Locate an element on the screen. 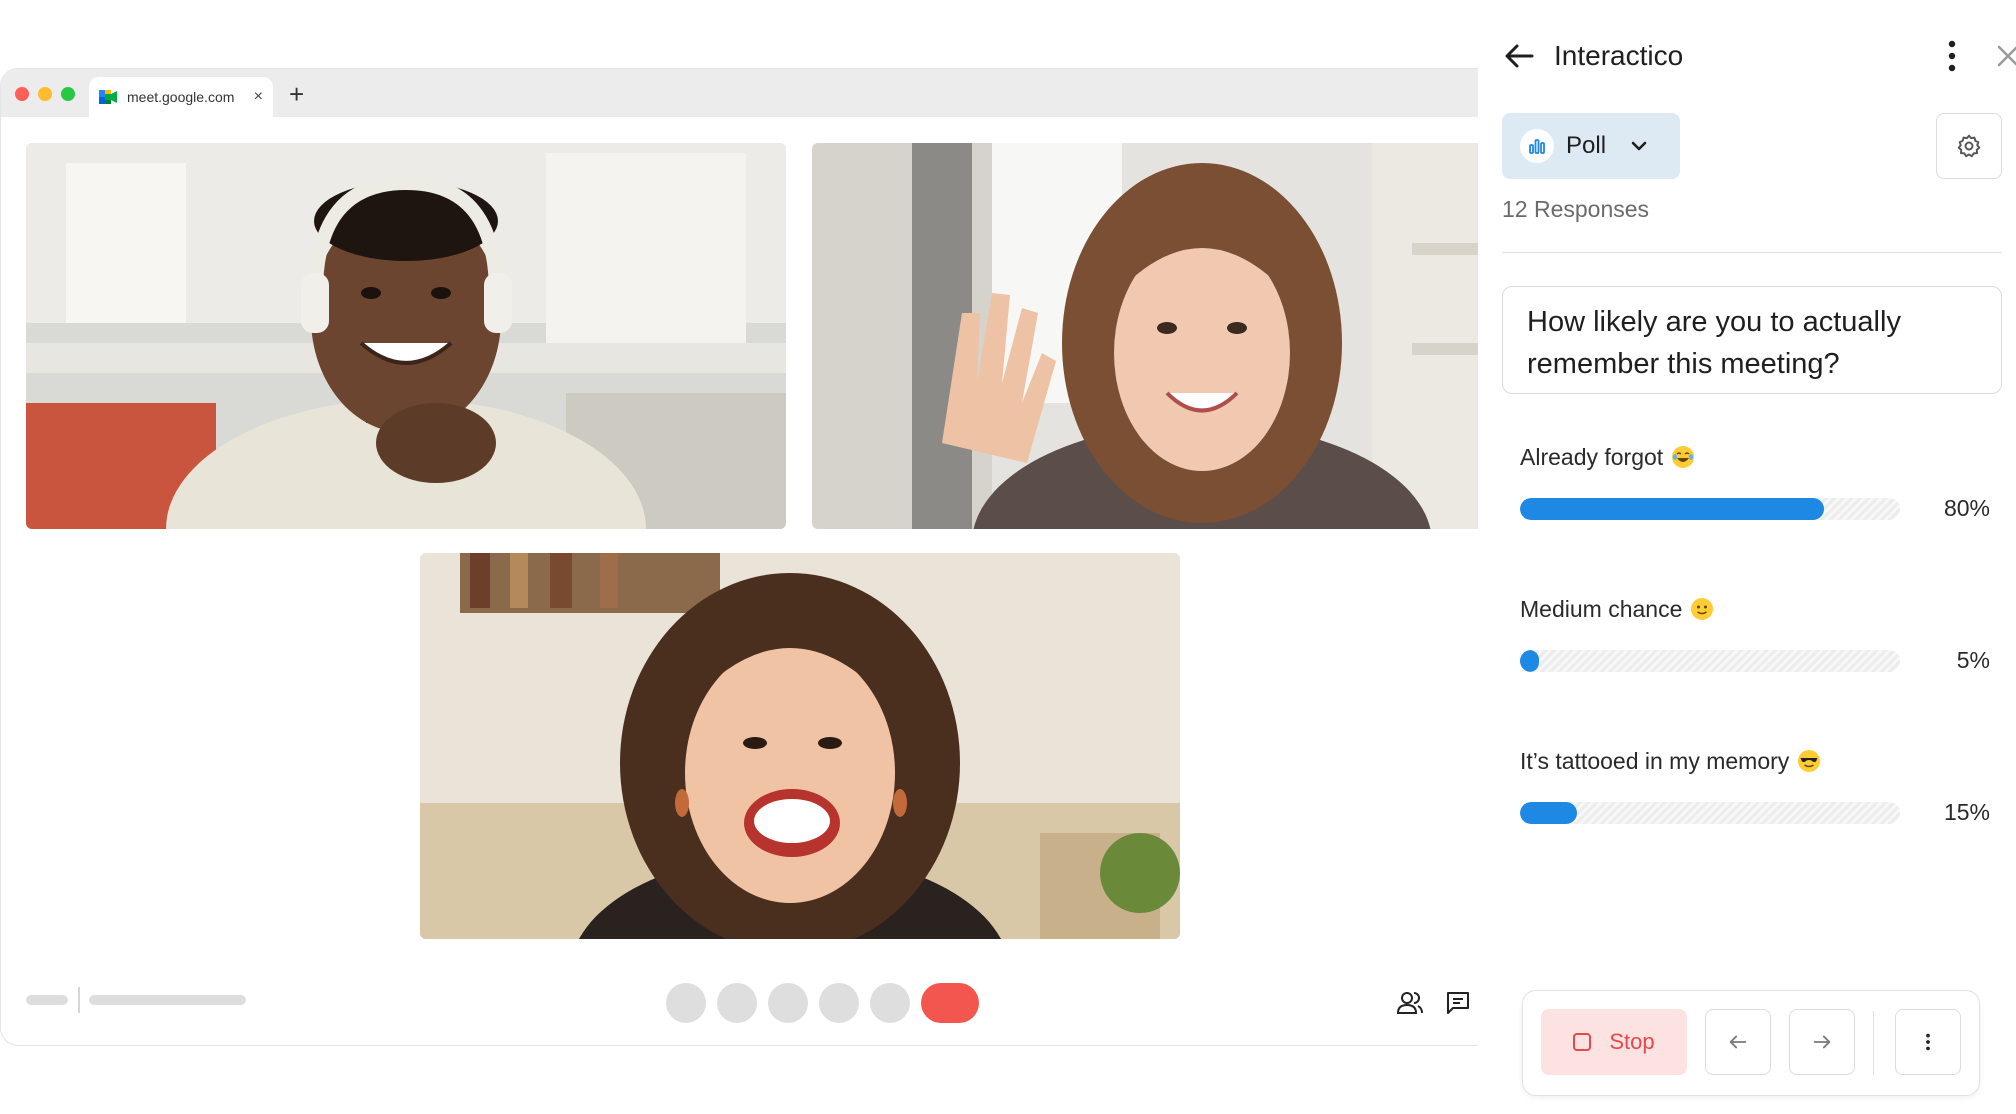 The height and width of the screenshot is (1114, 2016). poll-chart-icon is located at coordinates (1537, 146).